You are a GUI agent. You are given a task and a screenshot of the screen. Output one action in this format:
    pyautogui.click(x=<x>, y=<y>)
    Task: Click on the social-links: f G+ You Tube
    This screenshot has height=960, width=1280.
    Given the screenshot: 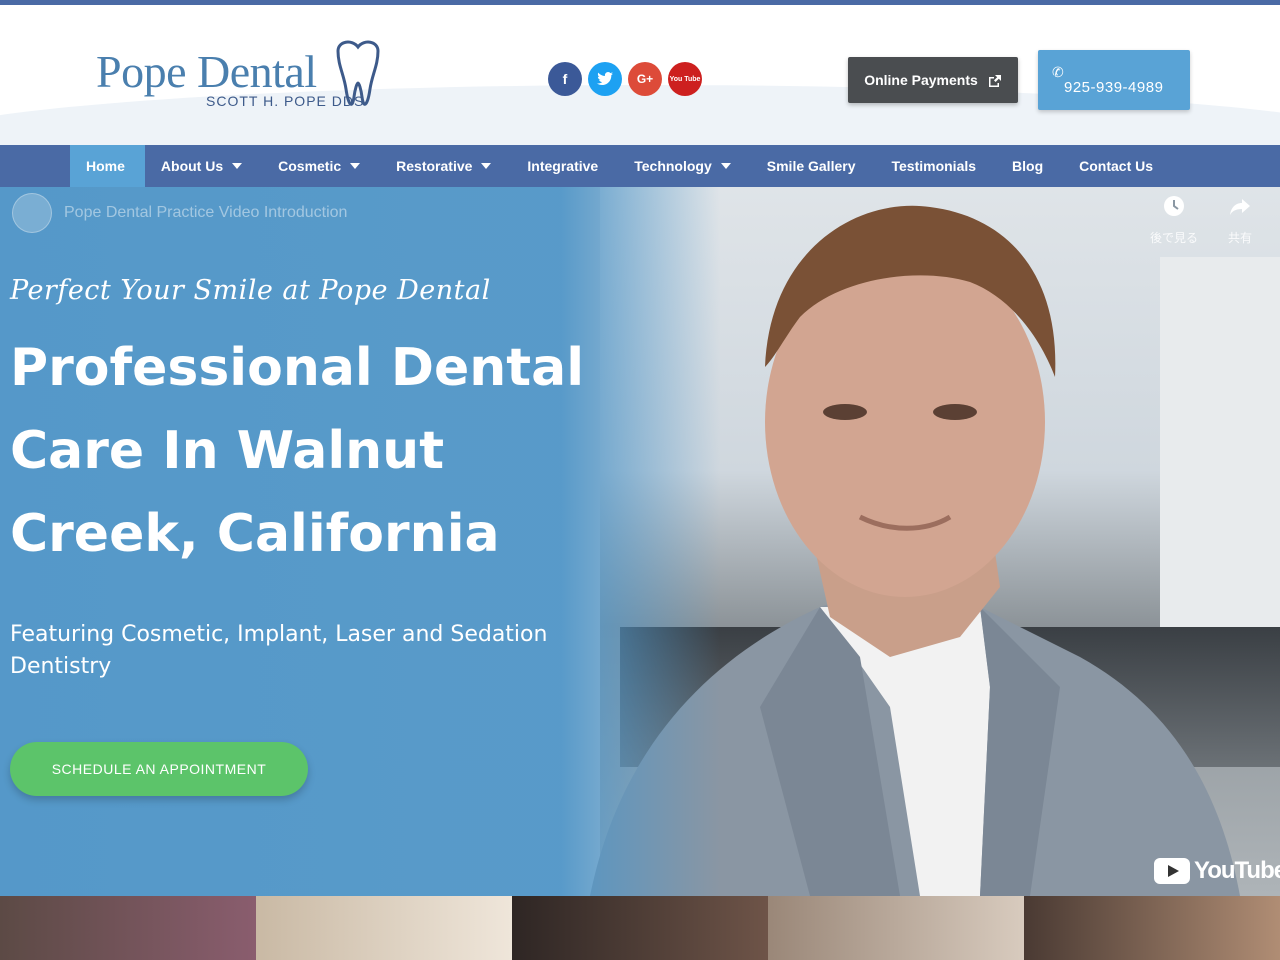 What is the action you would take?
    pyautogui.click(x=625, y=79)
    